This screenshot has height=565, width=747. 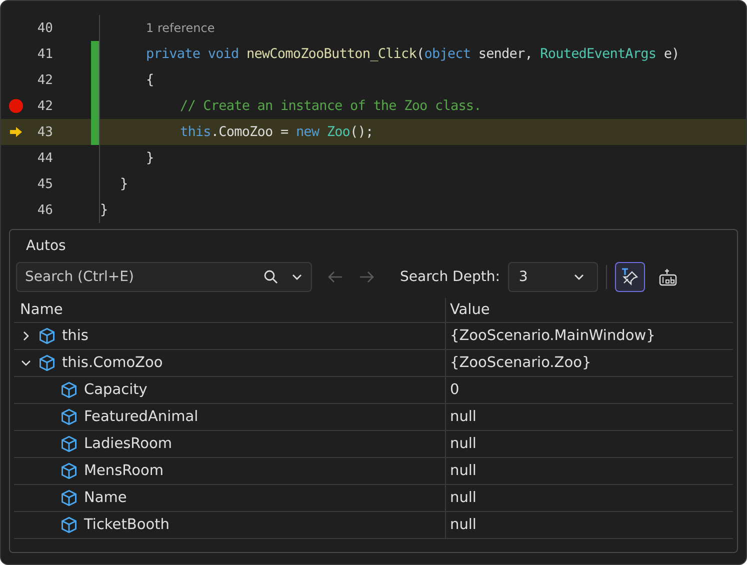 I want to click on code-line: private void newComoZooButton_Click(object sender, RoutedEventArgs e), so click(x=413, y=54).